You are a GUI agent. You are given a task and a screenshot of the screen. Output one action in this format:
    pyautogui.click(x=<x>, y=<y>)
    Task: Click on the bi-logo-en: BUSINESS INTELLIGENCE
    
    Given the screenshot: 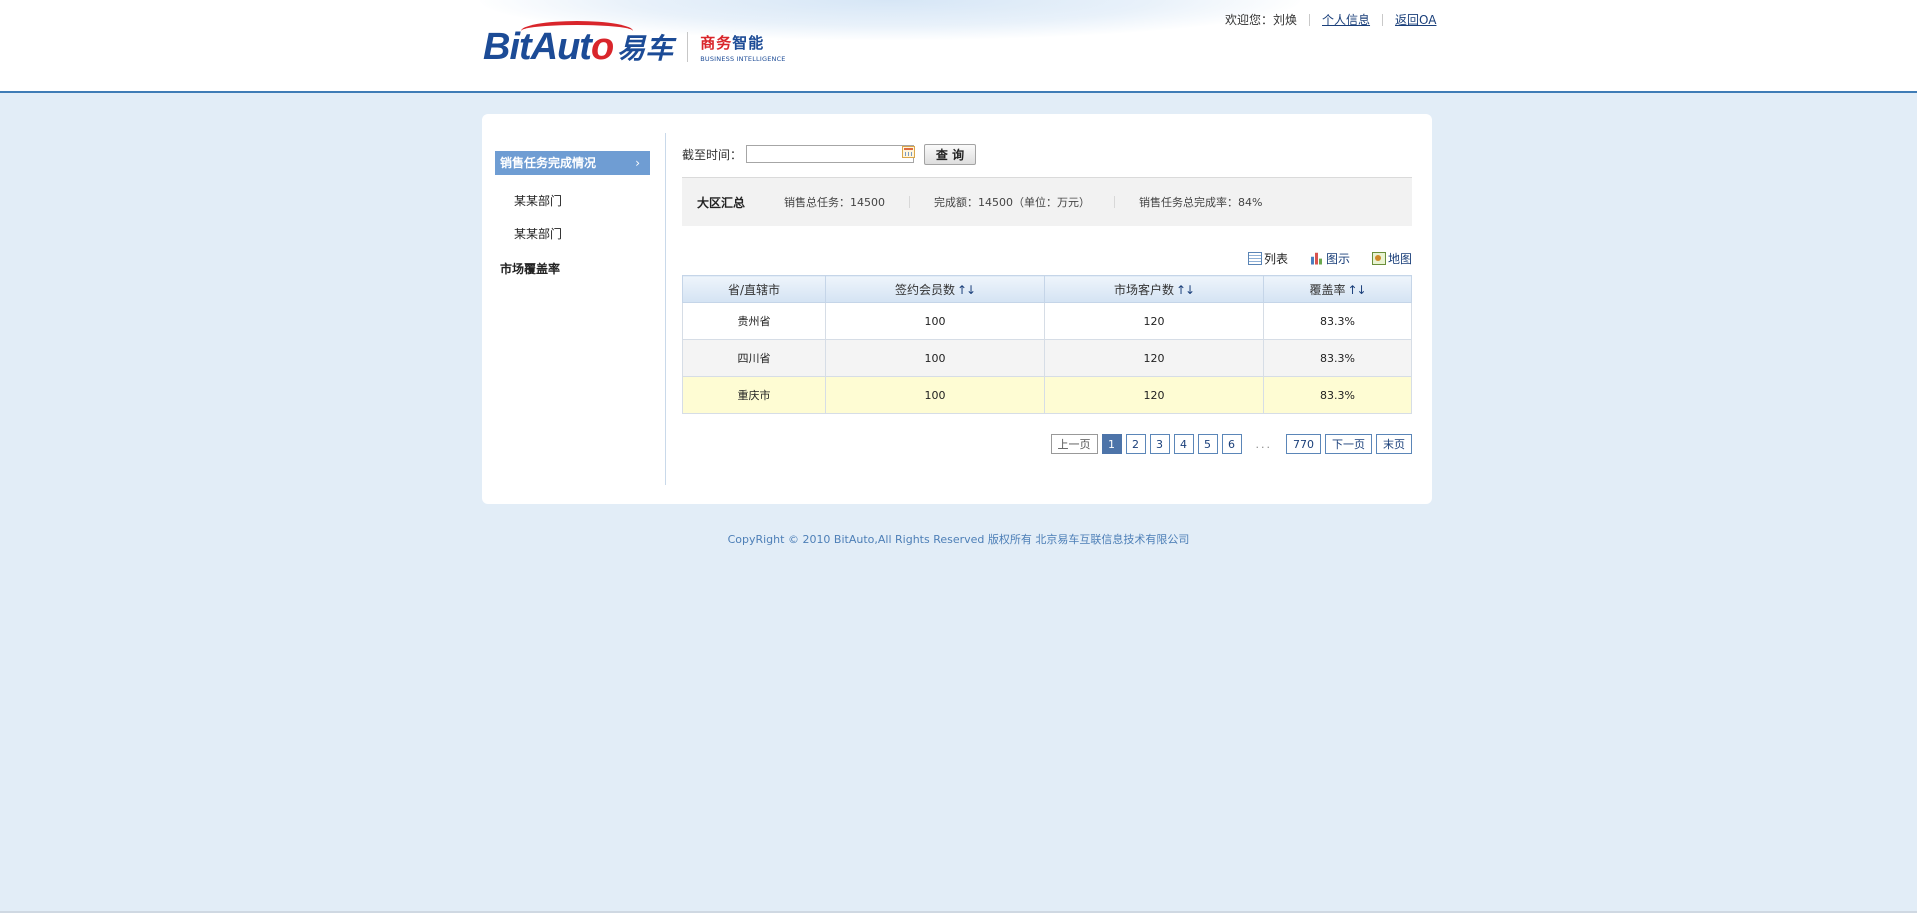 What is the action you would take?
    pyautogui.click(x=743, y=58)
    